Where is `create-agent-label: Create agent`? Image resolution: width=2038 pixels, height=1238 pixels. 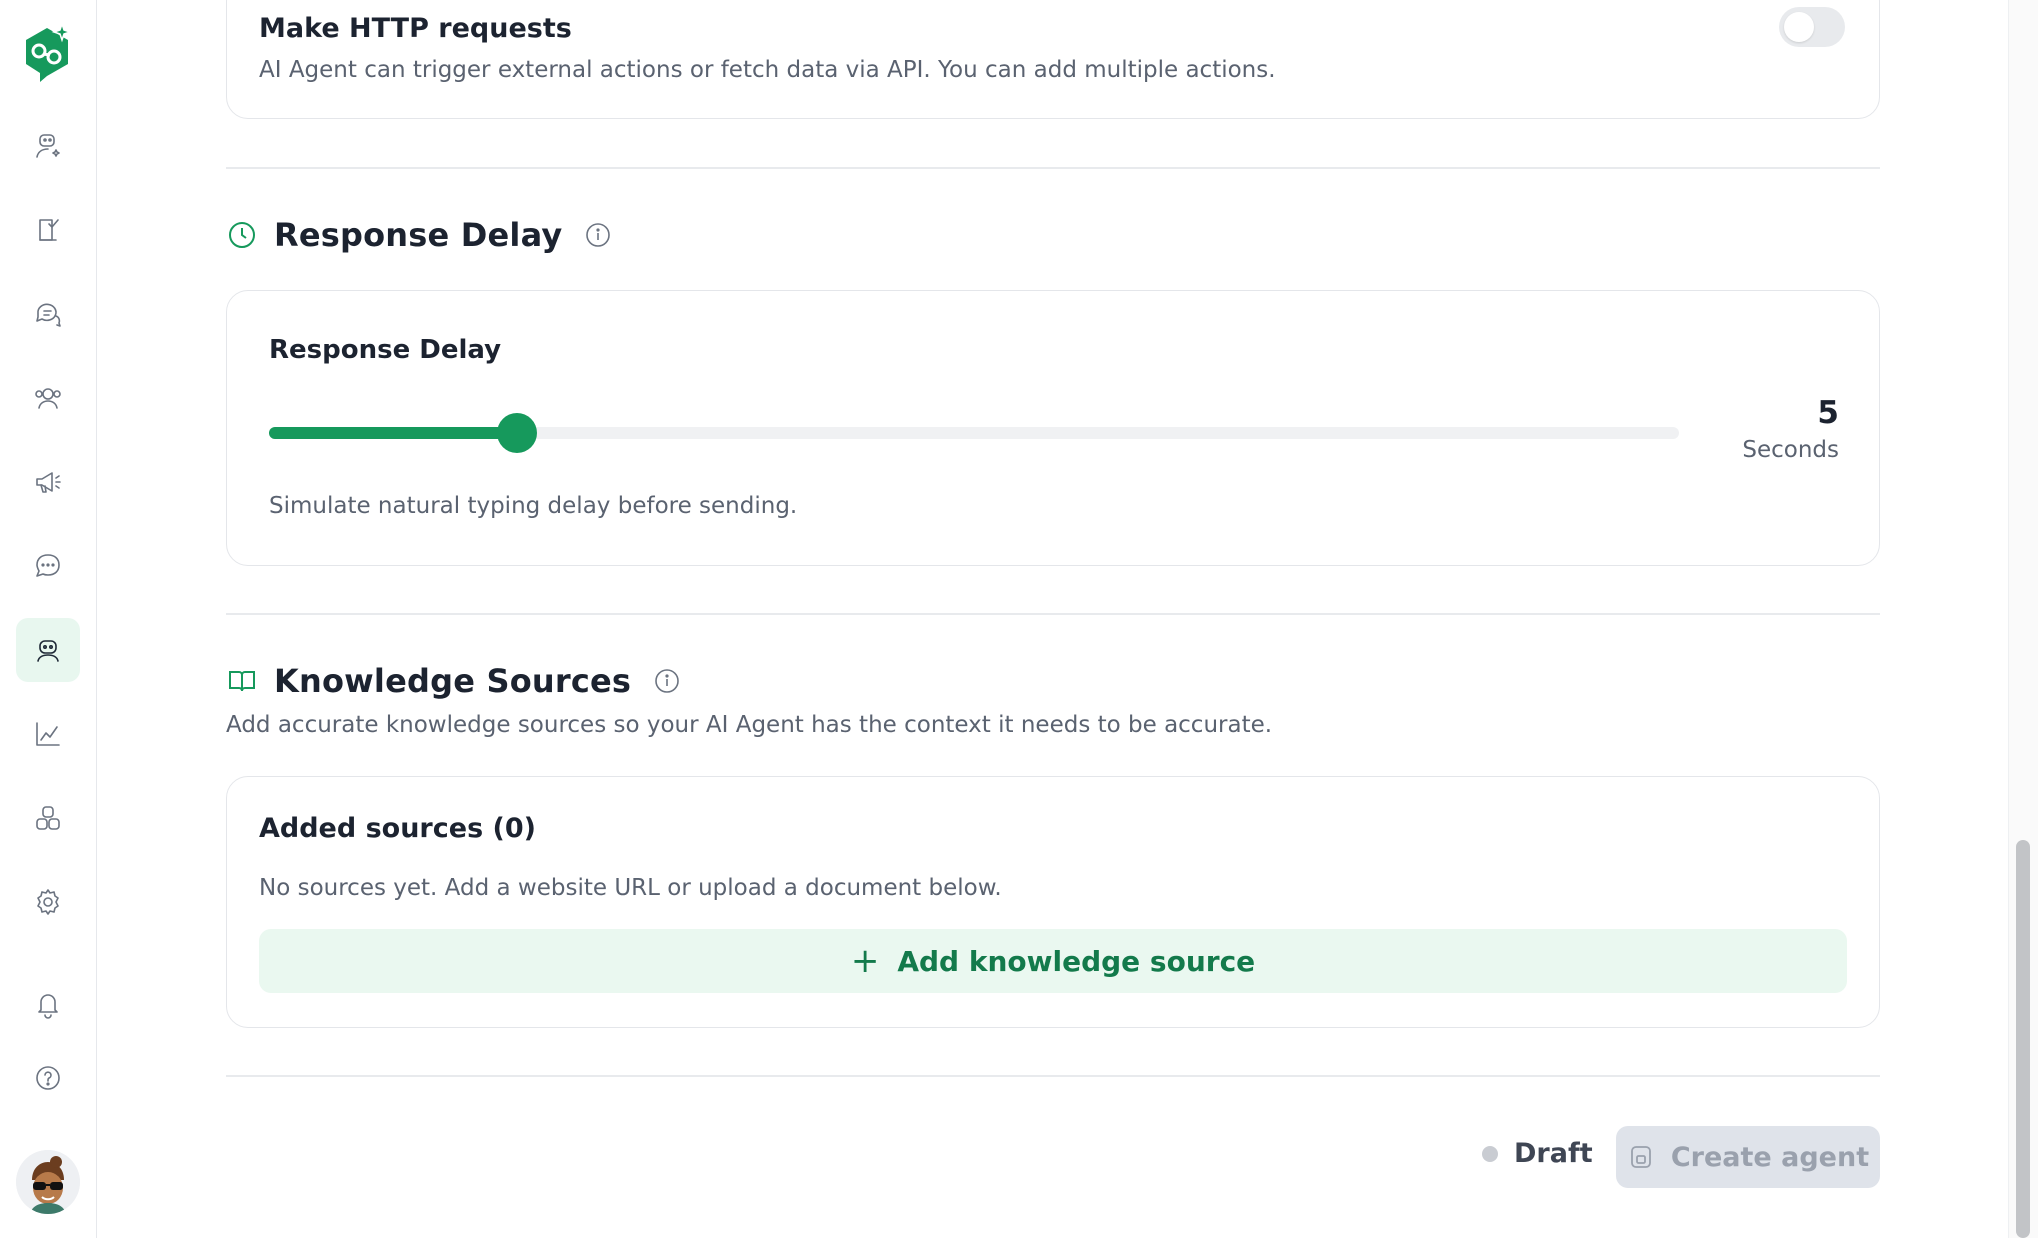
create-agent-label: Create agent is located at coordinates (1770, 1157).